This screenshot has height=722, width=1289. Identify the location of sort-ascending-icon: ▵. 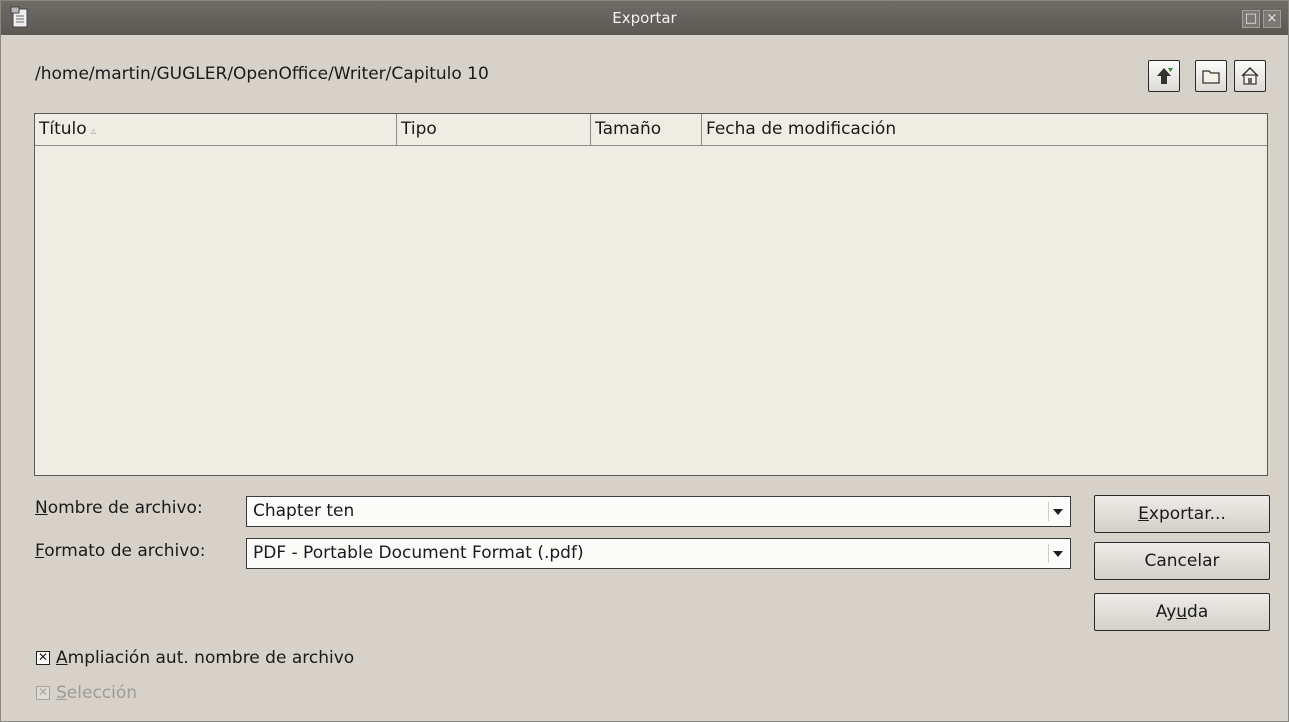
(93, 130).